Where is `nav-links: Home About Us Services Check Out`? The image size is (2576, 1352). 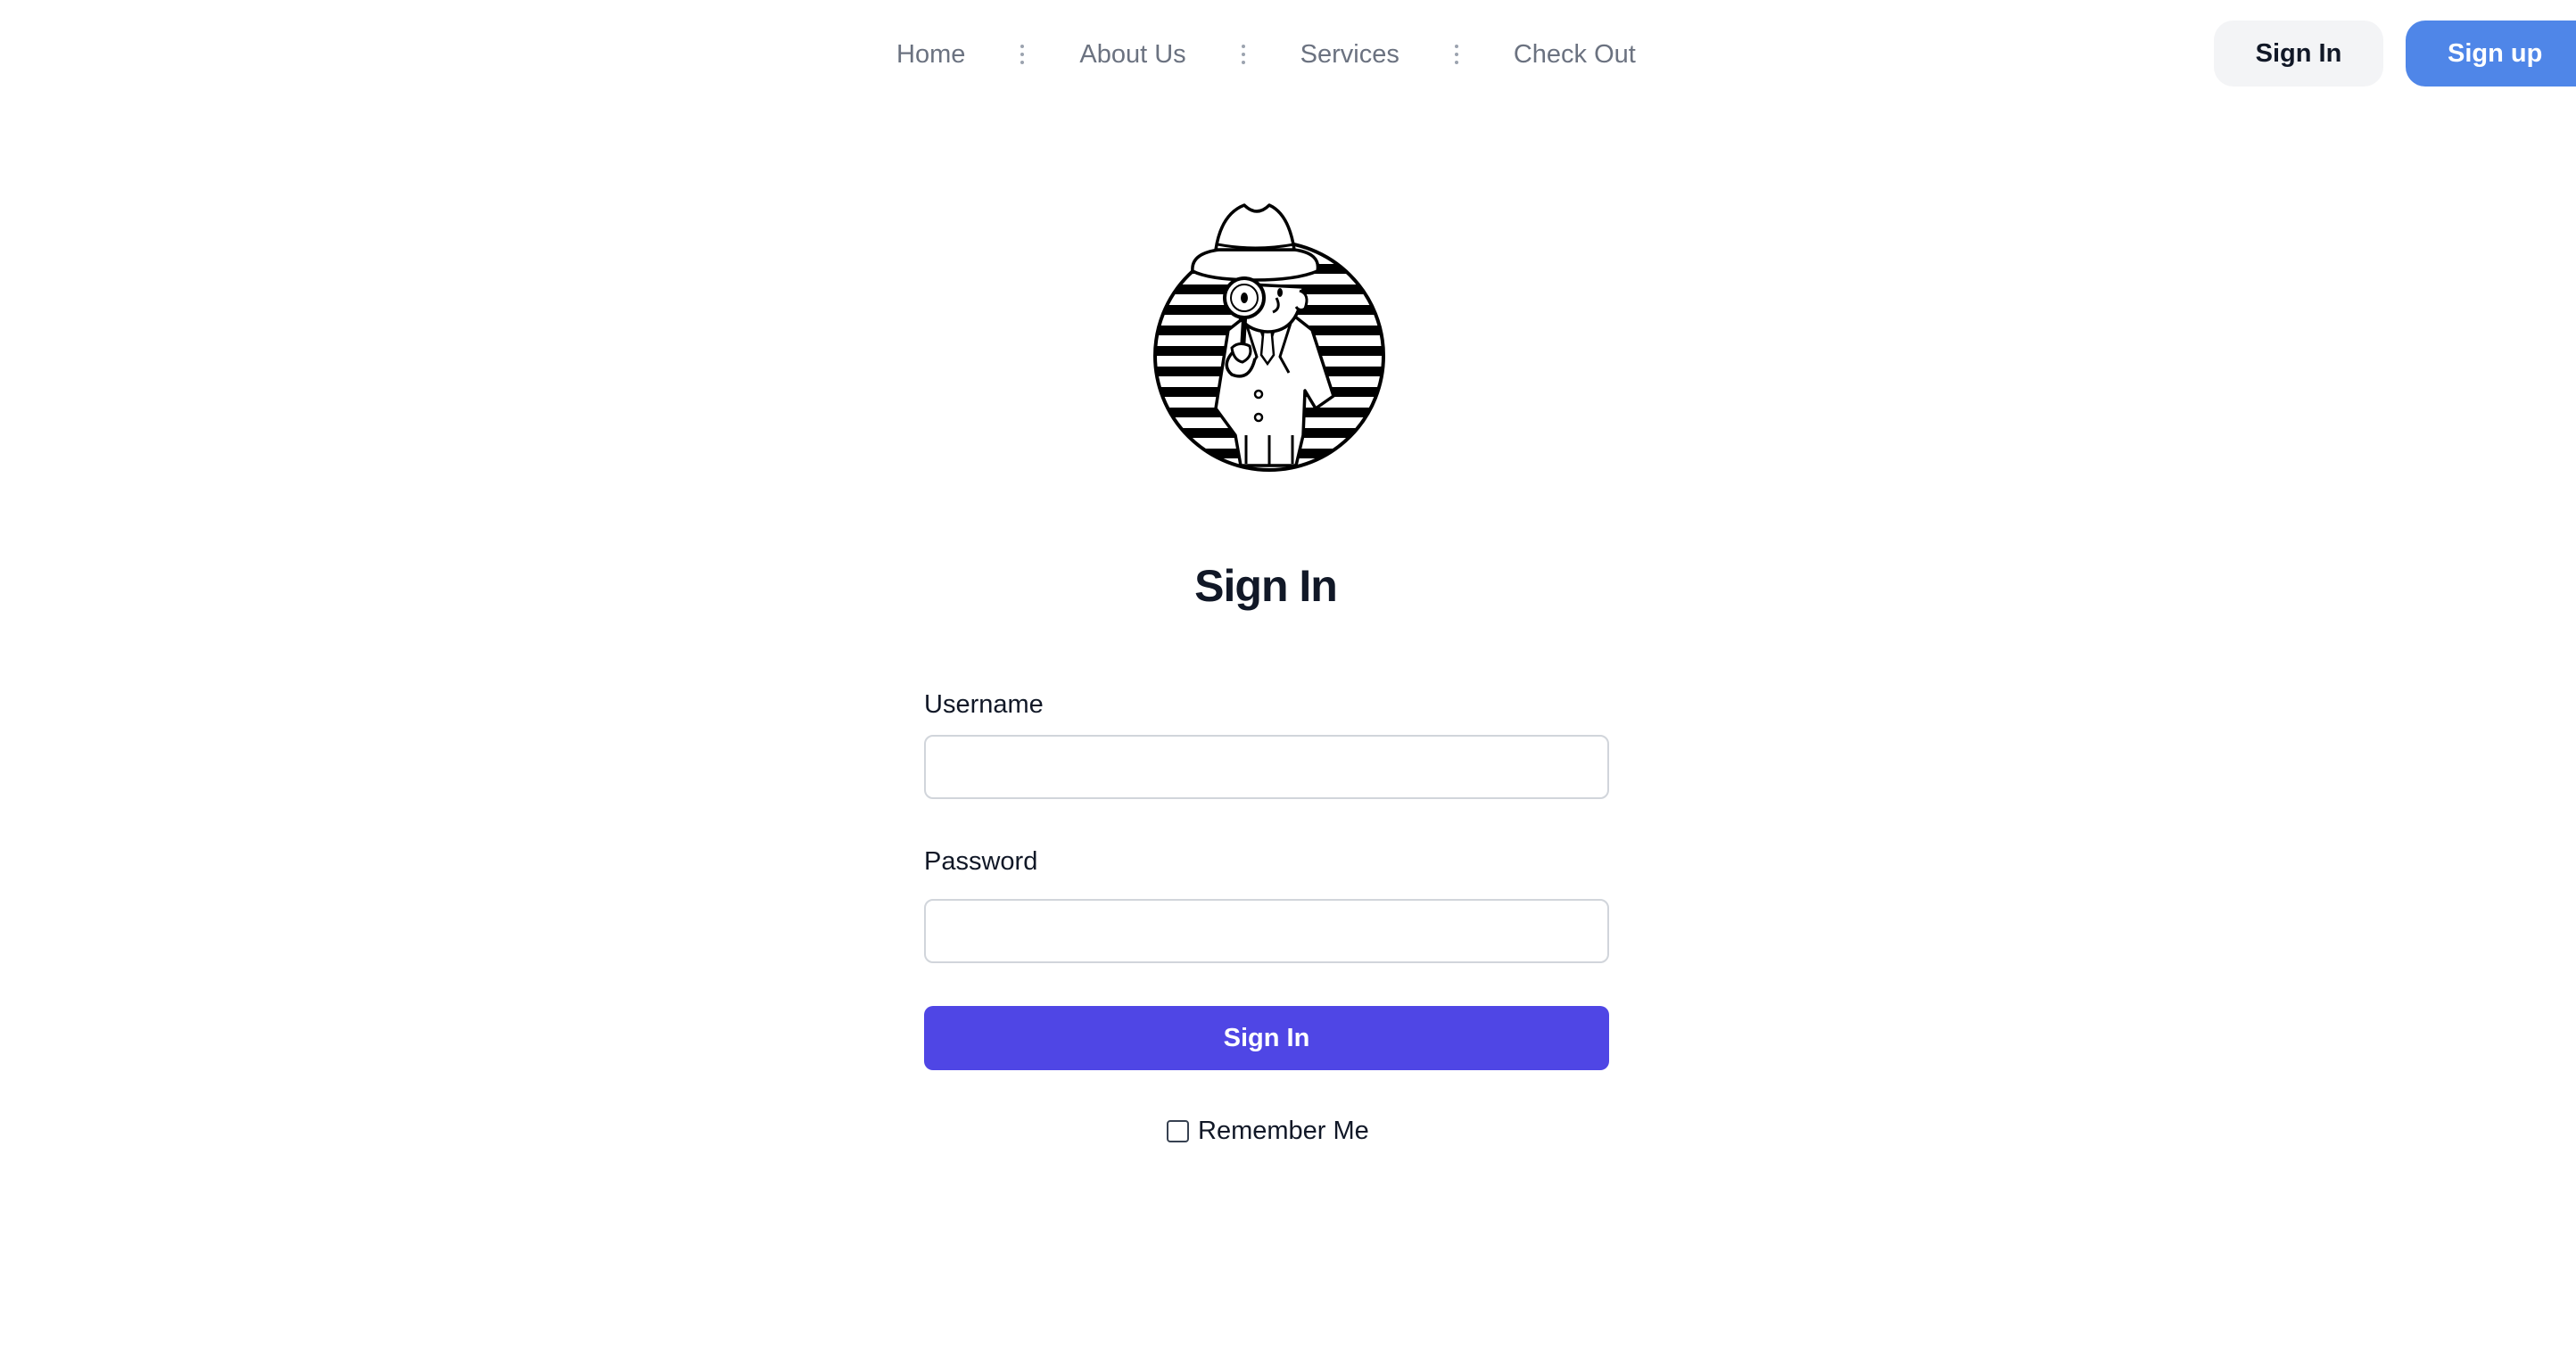
nav-links: Home About Us Services Check Out is located at coordinates (1266, 54).